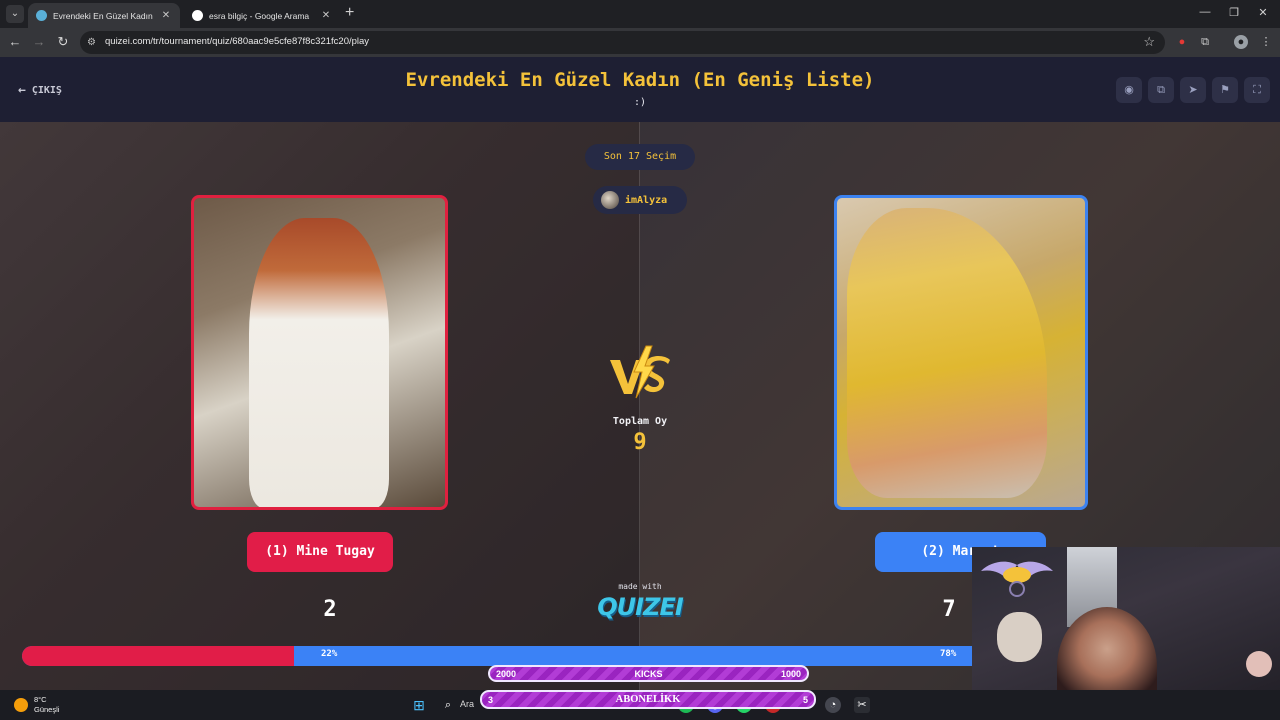 The image size is (1280, 720). I want to click on weather-widget: 8°C Güneşli, so click(46, 705).